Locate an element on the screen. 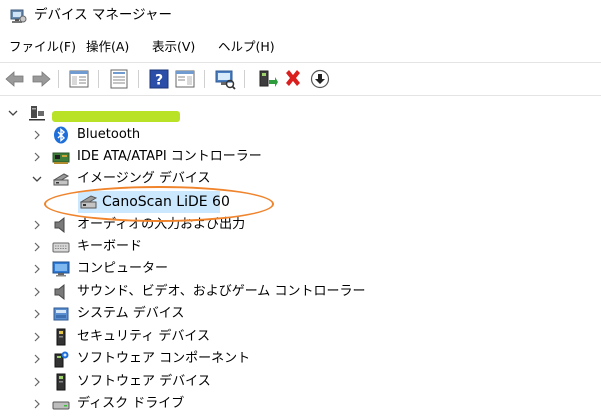 The height and width of the screenshot is (419, 601). tree-node-label: キーボード is located at coordinates (110, 246).